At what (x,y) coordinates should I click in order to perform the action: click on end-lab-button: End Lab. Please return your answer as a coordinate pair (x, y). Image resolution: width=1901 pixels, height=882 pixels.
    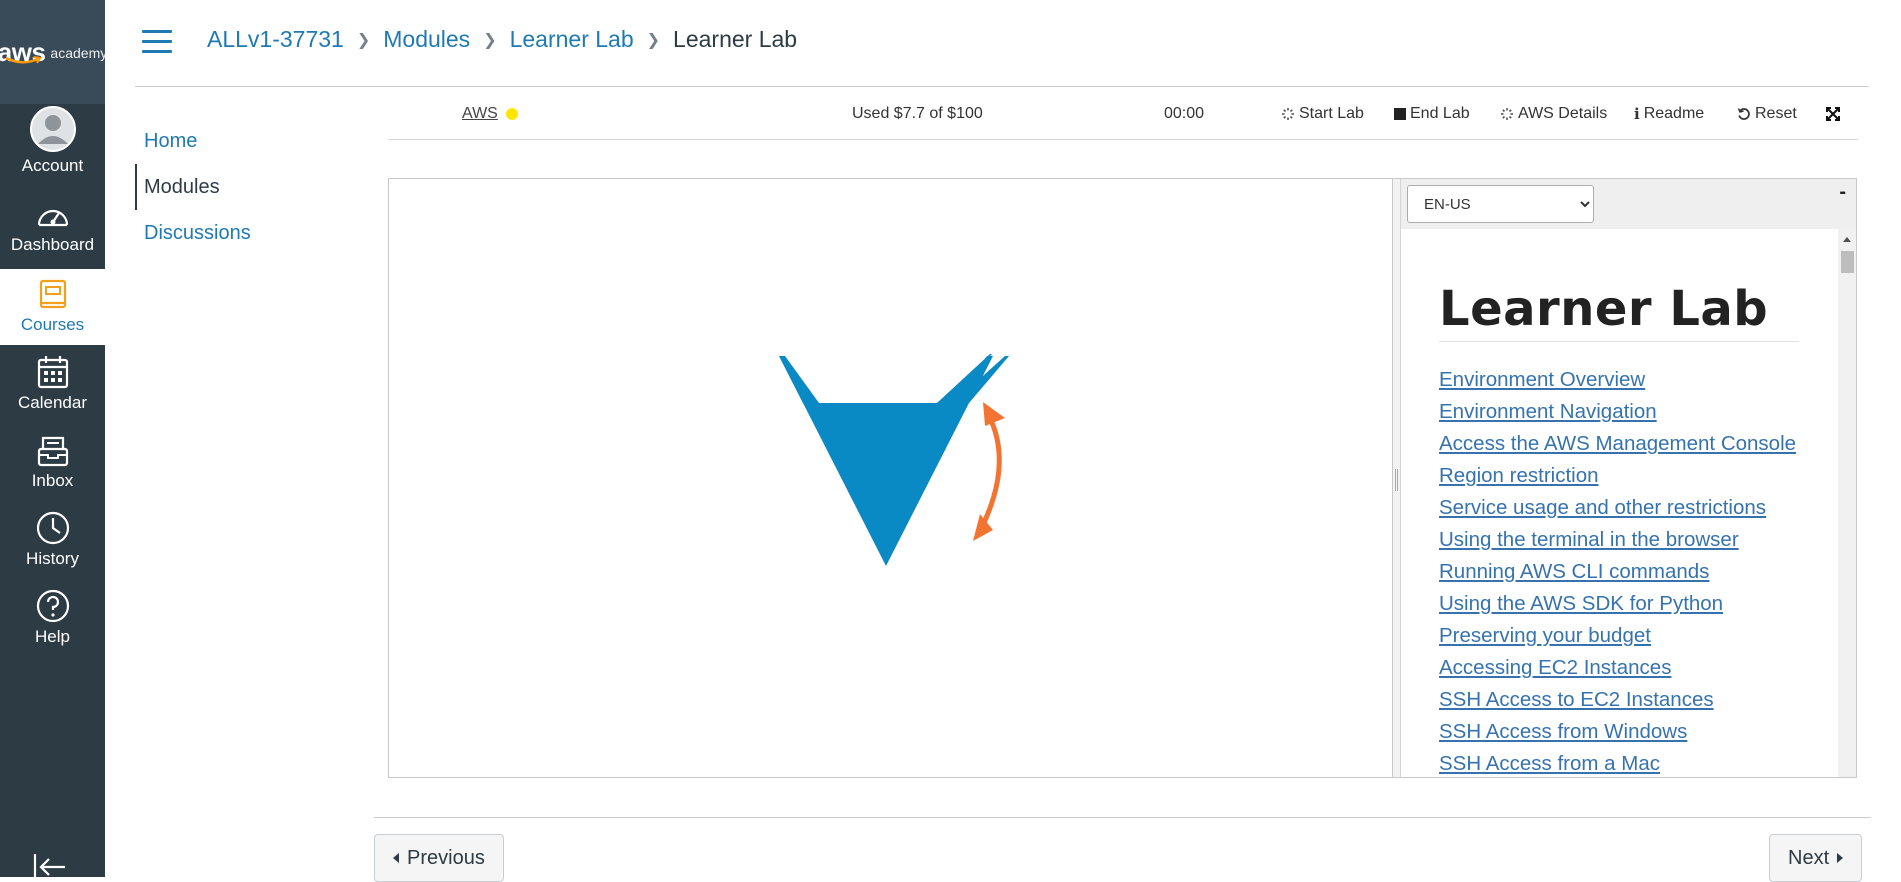
    Looking at the image, I should click on (1432, 114).